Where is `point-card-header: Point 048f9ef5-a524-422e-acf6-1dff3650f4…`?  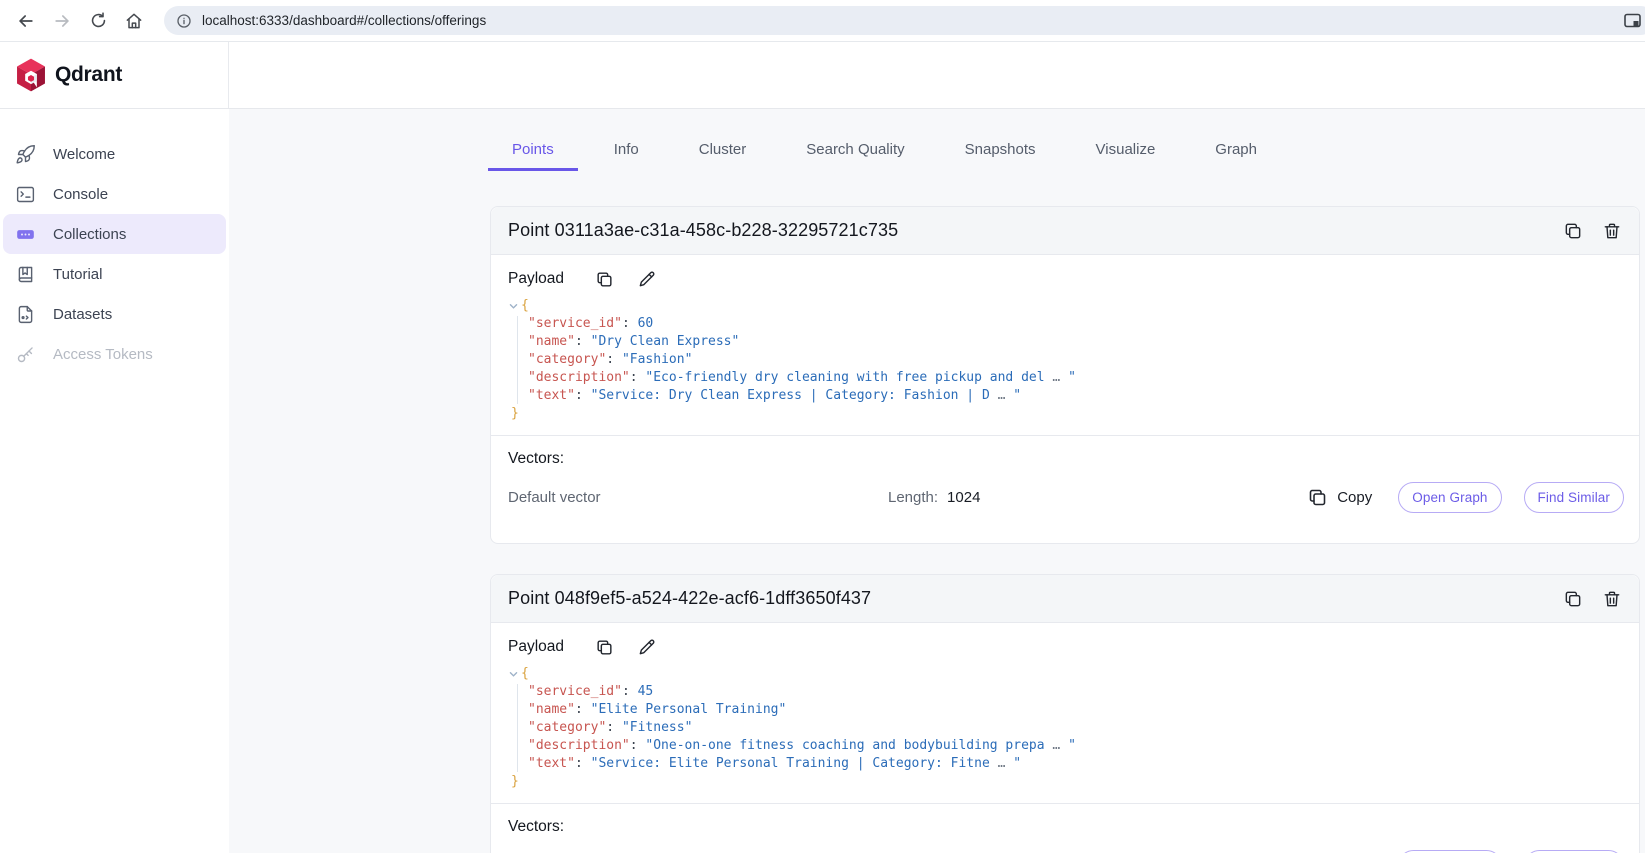 point-card-header: Point 048f9ef5-a524-422e-acf6-1dff3650f4… is located at coordinates (1065, 599).